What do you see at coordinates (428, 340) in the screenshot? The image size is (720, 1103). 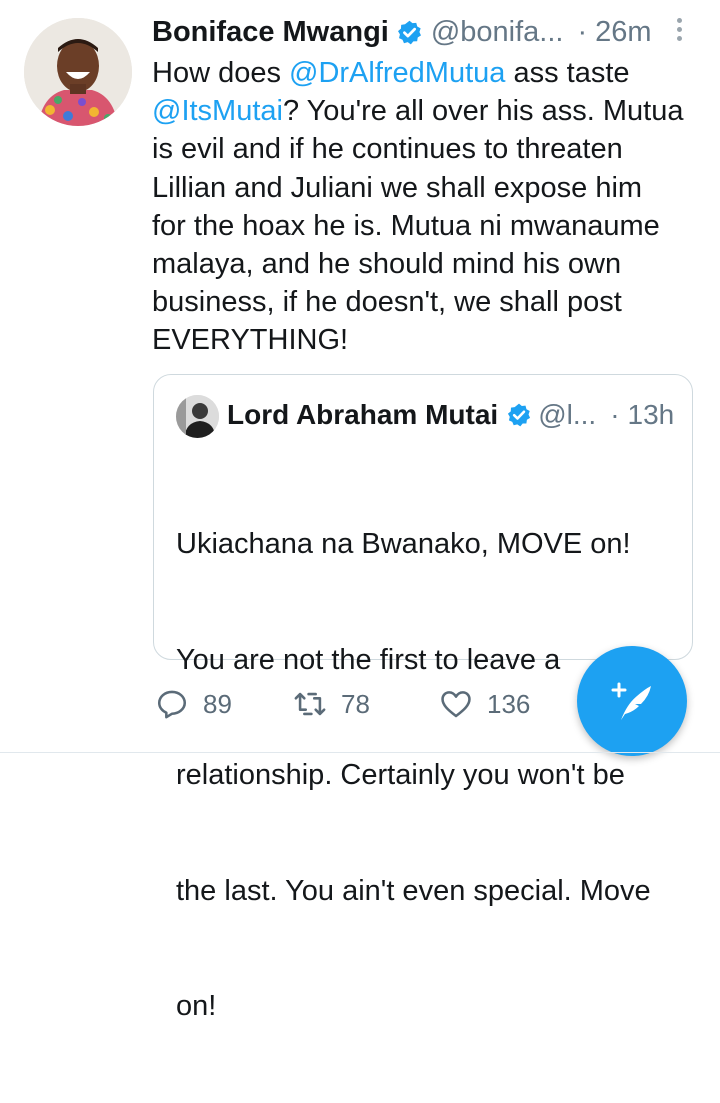 I see `tweet-text-line: EVERYTHING!` at bounding box center [428, 340].